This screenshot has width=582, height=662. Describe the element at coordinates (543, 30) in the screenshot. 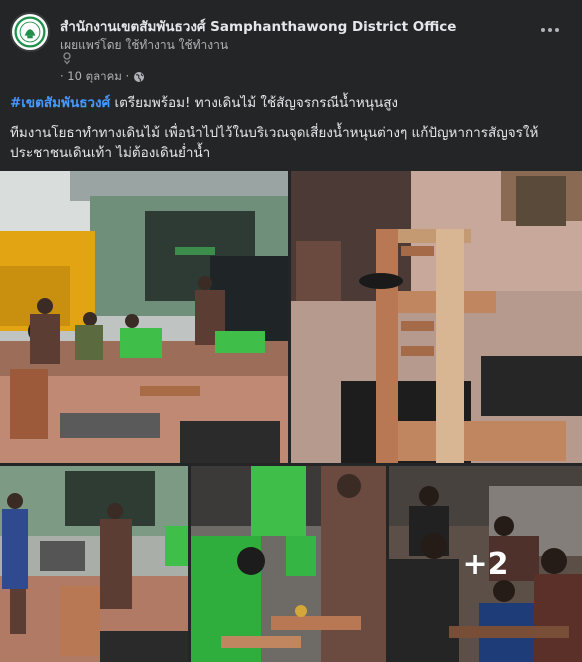

I see `more-horizontal-icon` at that location.